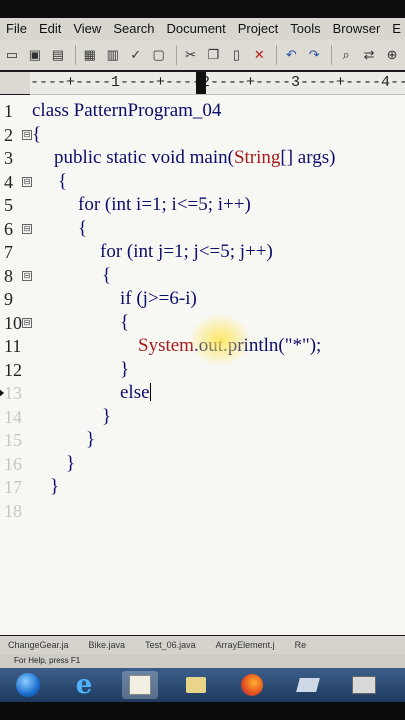 Image resolution: width=405 pixels, height=720 pixels. Describe the element at coordinates (13, 510) in the screenshot. I see `line-number: 18` at that location.